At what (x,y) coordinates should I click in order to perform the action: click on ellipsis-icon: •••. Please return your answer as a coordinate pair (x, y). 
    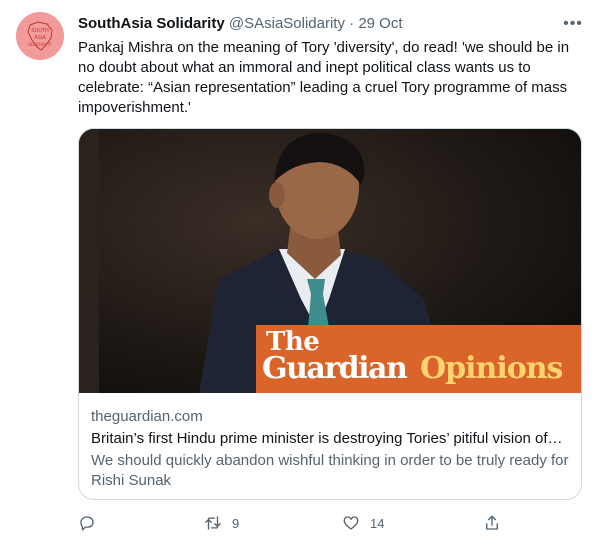
    Looking at the image, I should click on (573, 23).